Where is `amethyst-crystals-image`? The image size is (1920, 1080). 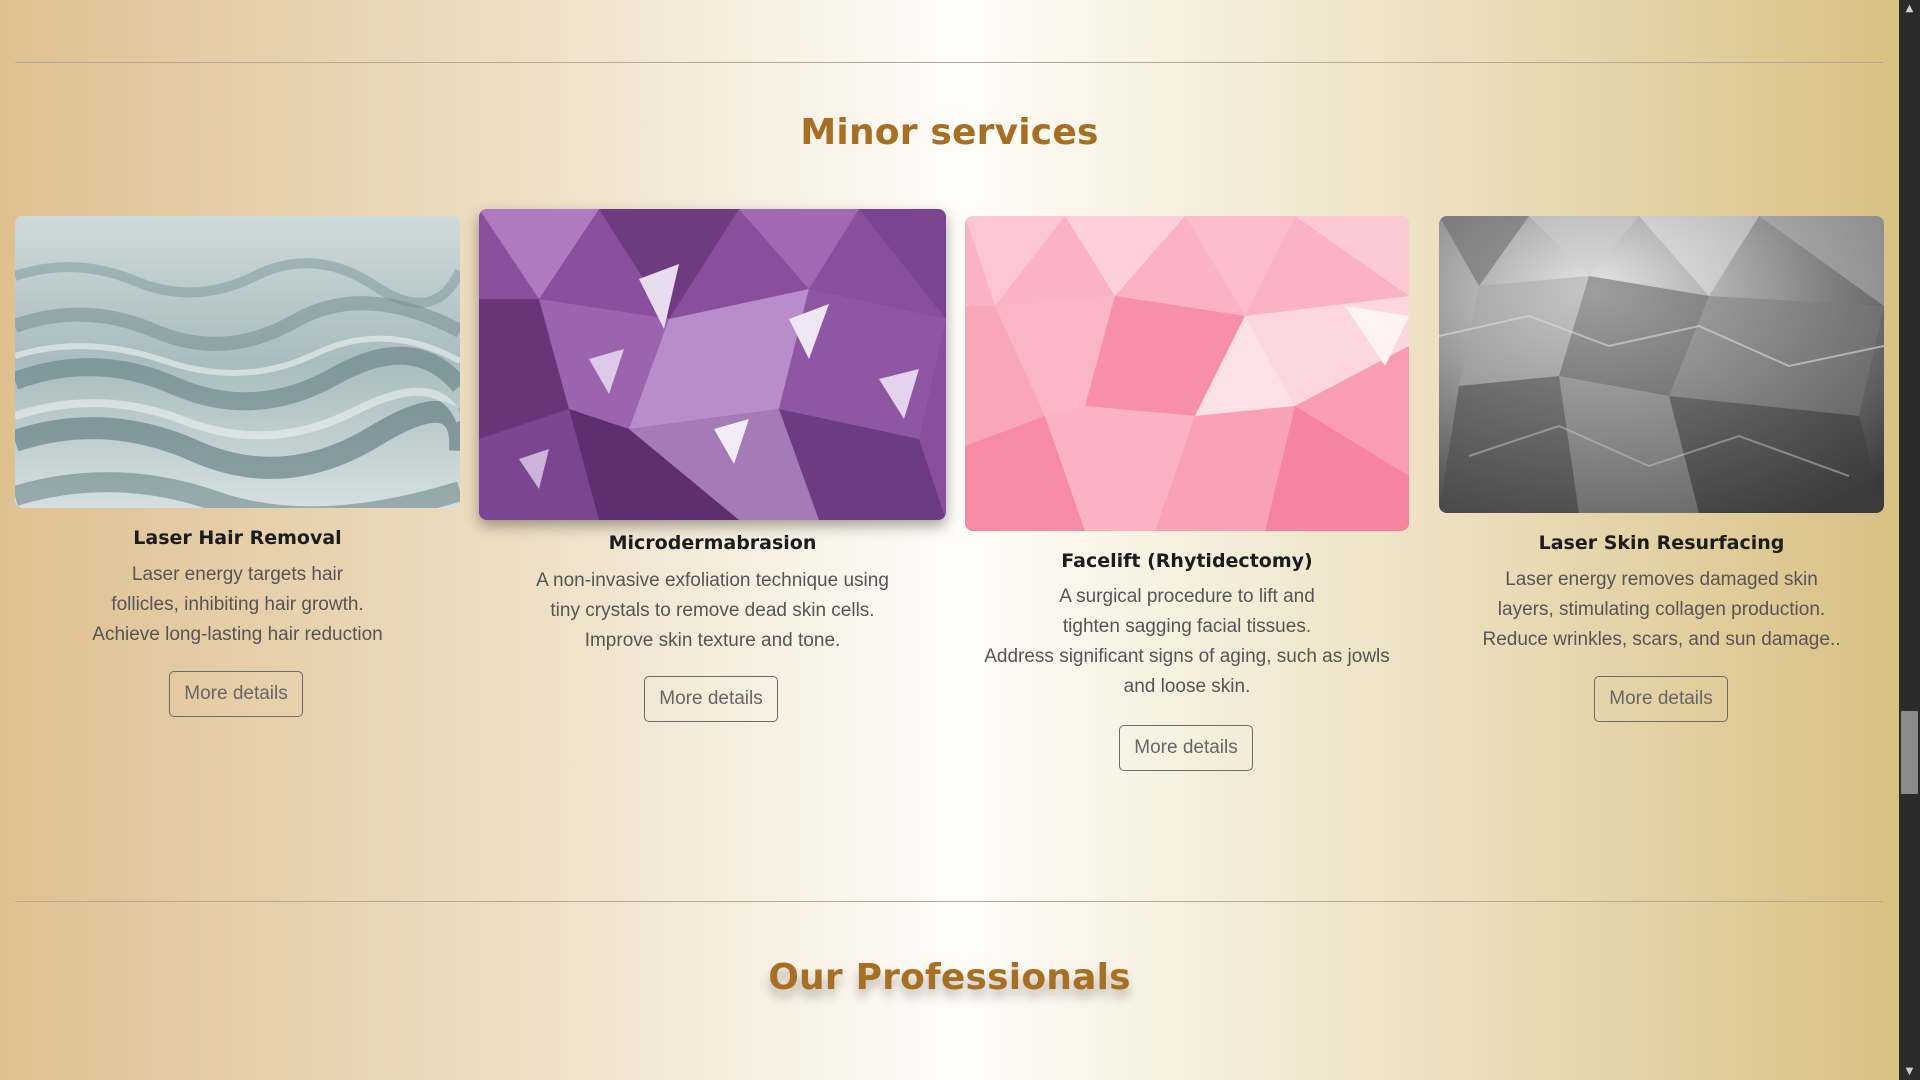 amethyst-crystals-image is located at coordinates (712, 364).